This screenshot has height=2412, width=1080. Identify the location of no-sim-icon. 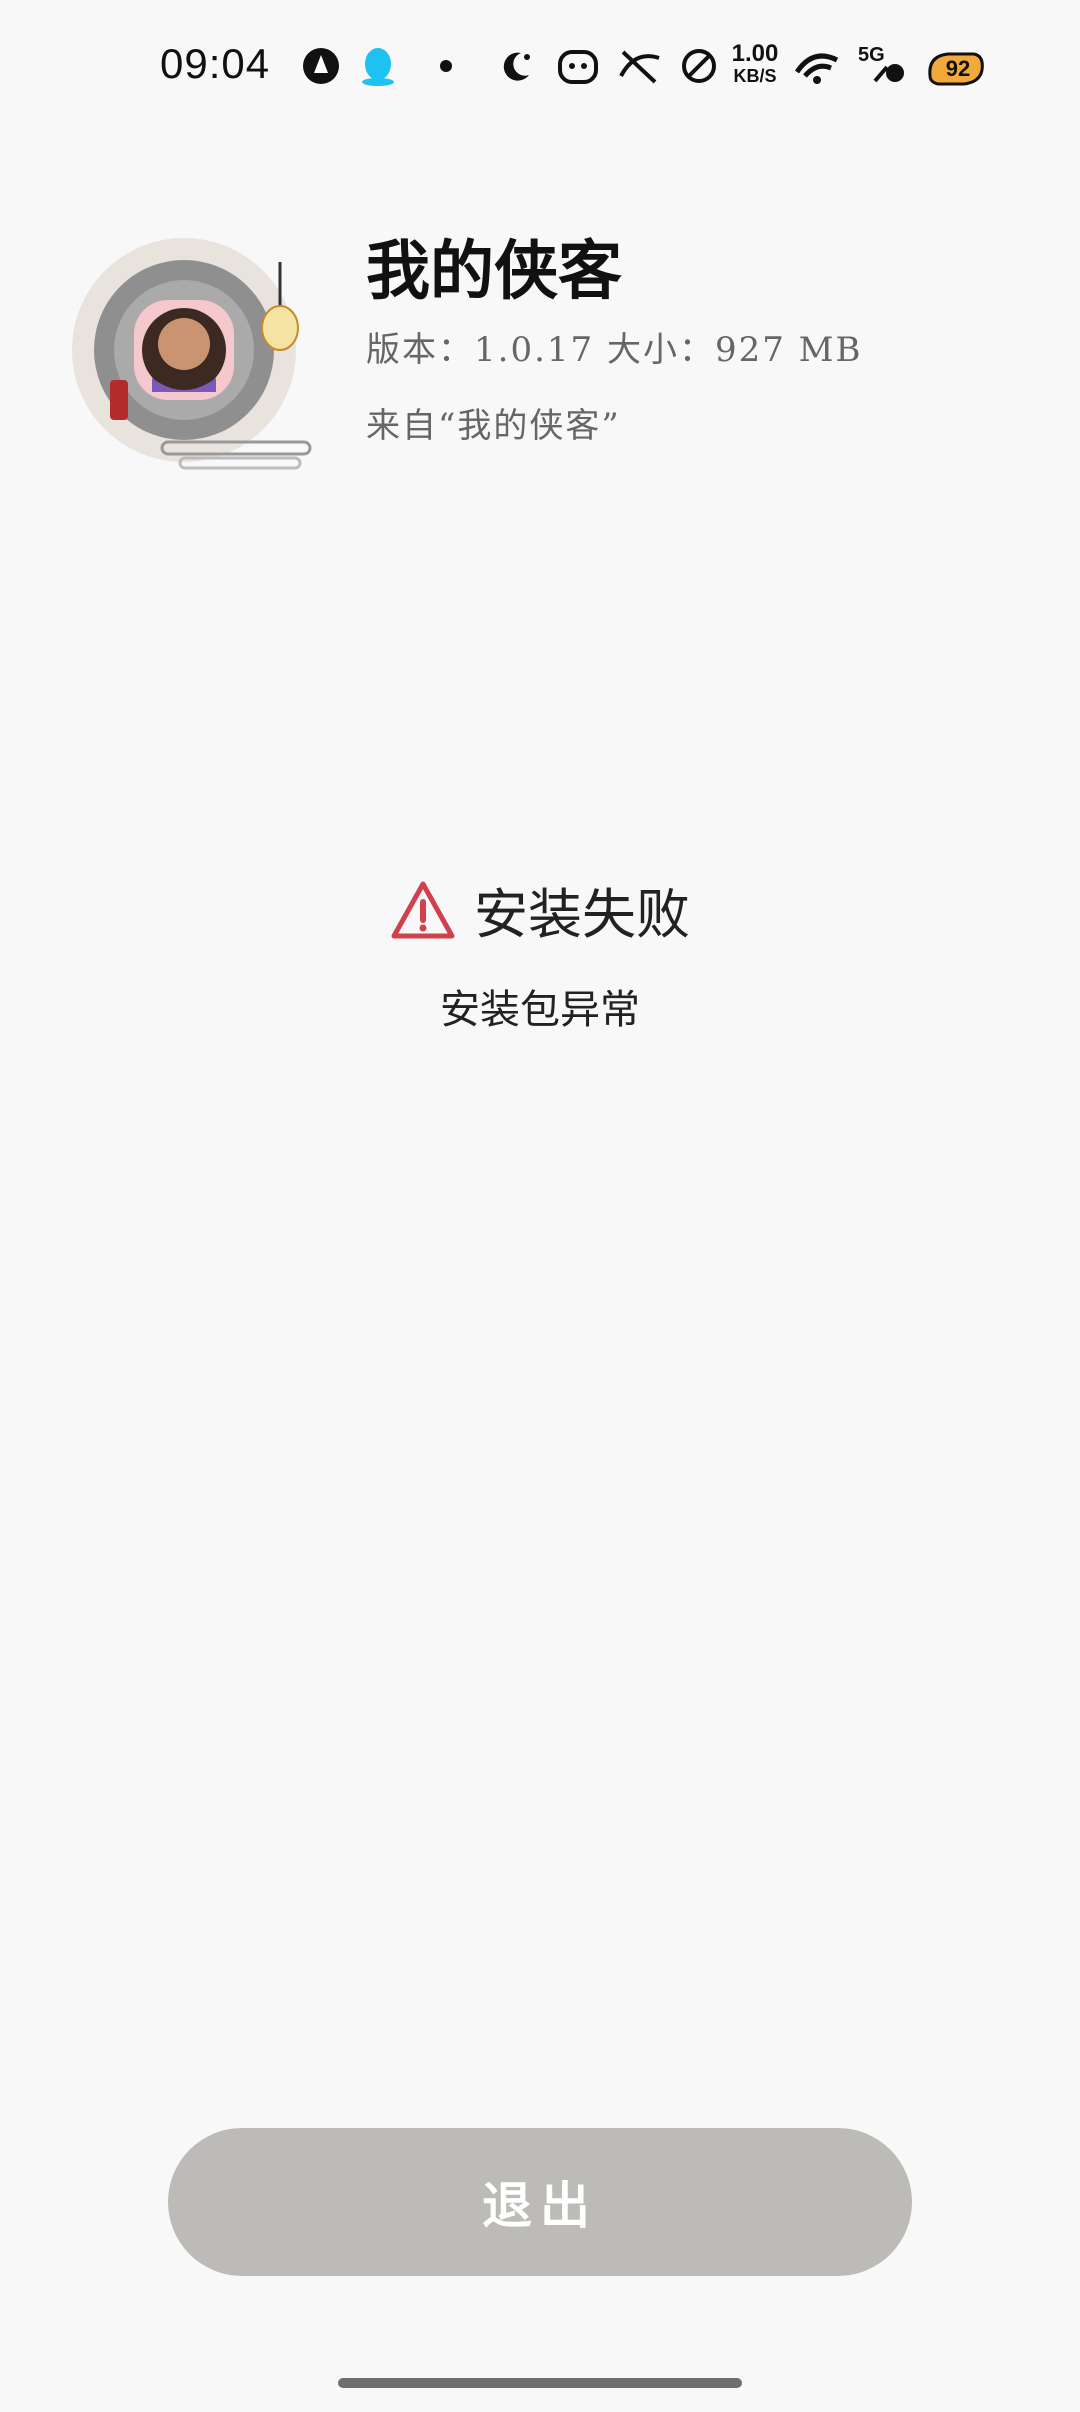
(699, 66).